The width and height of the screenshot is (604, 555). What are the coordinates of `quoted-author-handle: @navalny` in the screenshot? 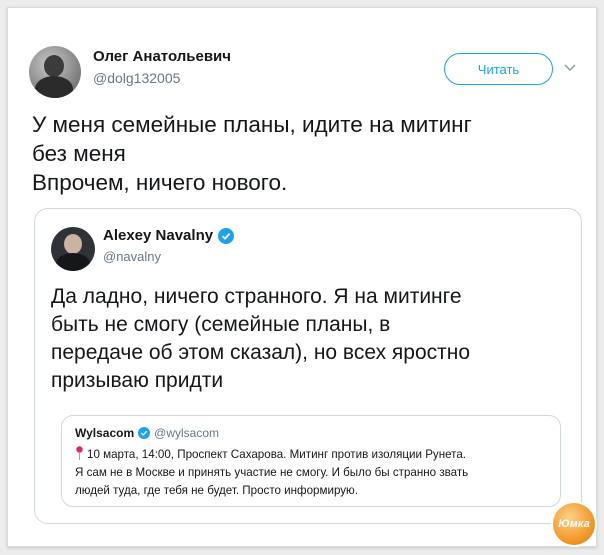 It's located at (132, 256).